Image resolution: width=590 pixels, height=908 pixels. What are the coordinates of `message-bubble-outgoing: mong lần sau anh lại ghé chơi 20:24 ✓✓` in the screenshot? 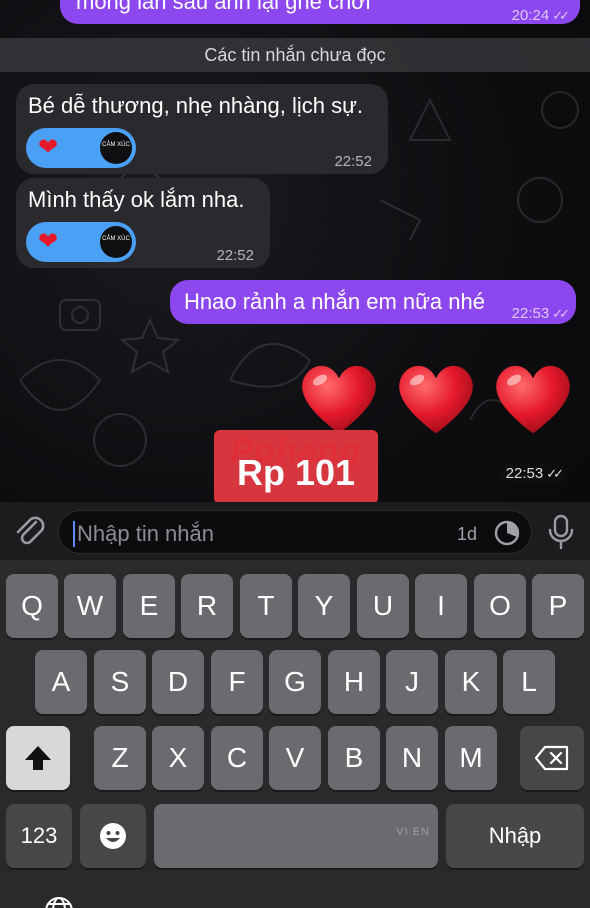 It's located at (320, 12).